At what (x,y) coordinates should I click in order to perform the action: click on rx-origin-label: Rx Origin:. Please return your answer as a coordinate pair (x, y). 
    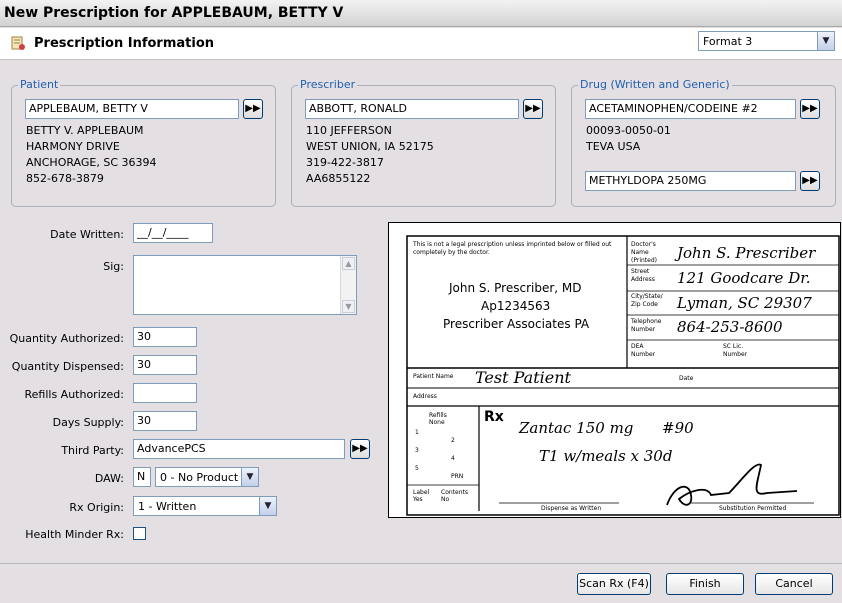
    Looking at the image, I should click on (96, 507).